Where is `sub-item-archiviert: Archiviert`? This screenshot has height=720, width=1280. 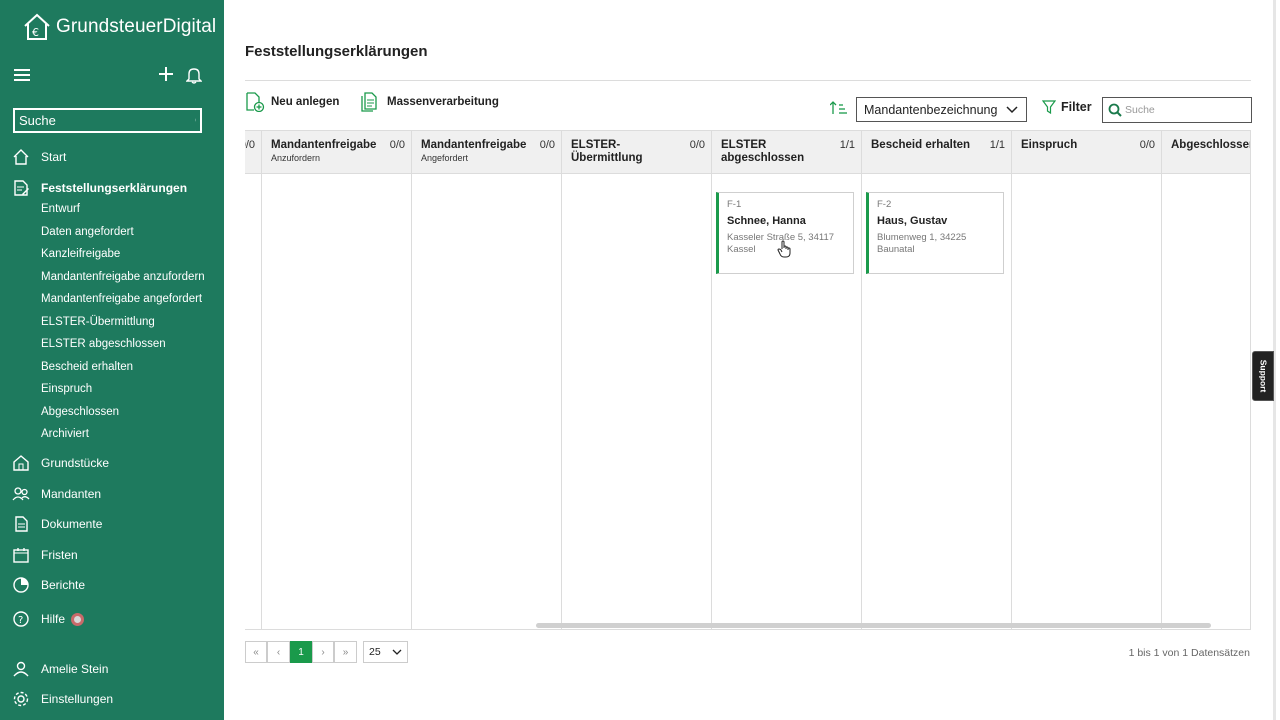
sub-item-archiviert: Archiviert is located at coordinates (65, 434).